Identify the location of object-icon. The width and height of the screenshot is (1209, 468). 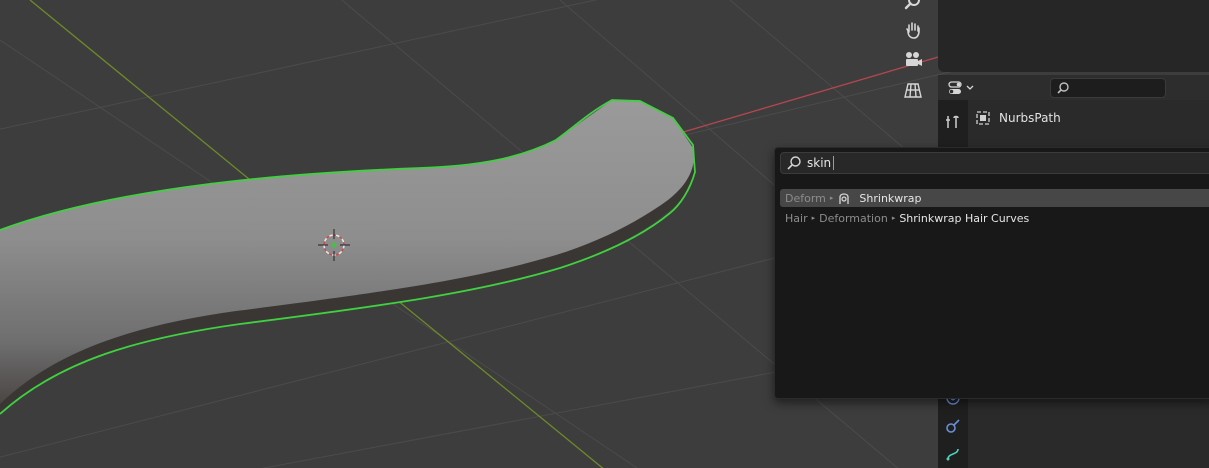
(983, 118).